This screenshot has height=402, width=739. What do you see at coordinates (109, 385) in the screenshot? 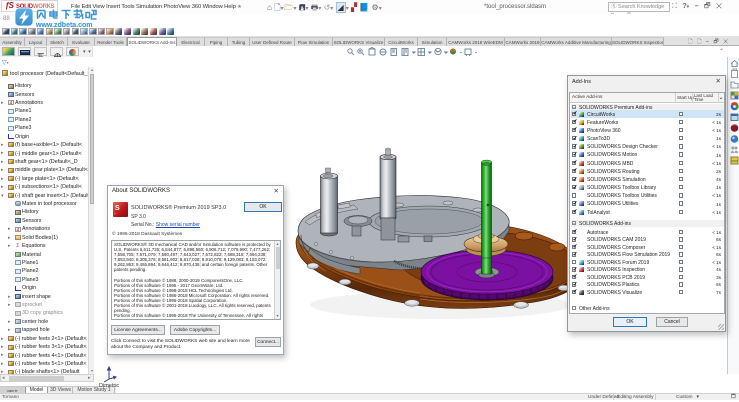
I see `svg-text: Dimetric` at bounding box center [109, 385].